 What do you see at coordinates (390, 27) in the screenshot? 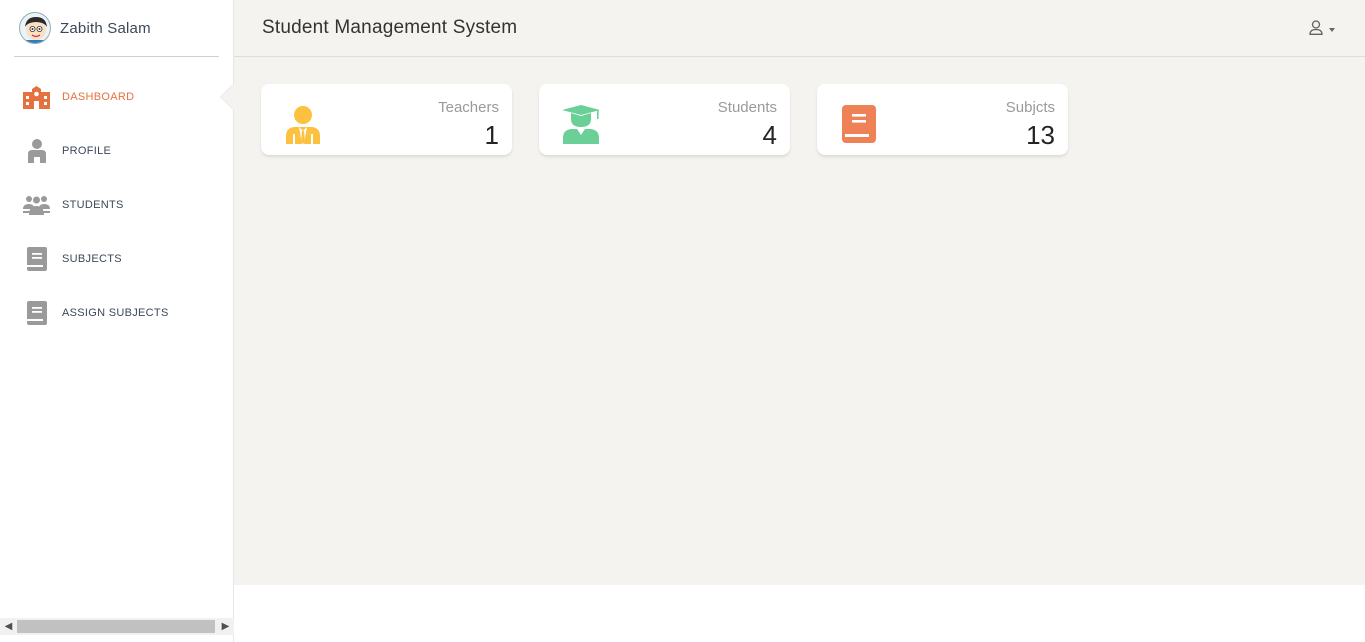
I see `page-title: Student Management System` at bounding box center [390, 27].